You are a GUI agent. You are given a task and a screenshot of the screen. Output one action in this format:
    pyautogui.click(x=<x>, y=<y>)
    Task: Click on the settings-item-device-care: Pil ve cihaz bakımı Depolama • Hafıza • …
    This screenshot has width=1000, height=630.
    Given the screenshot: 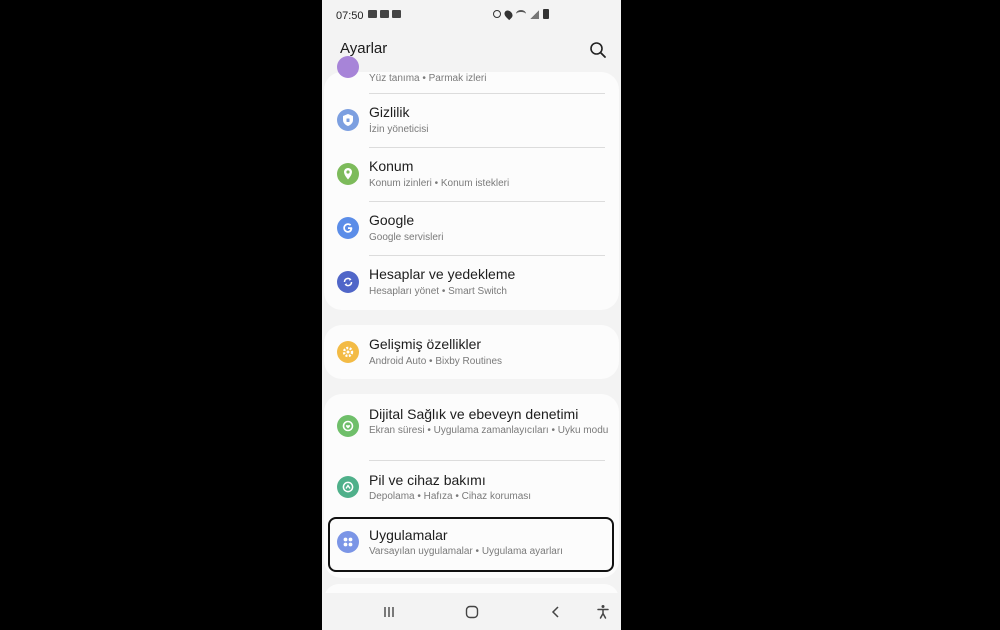 What is the action you would take?
    pyautogui.click(x=471, y=488)
    